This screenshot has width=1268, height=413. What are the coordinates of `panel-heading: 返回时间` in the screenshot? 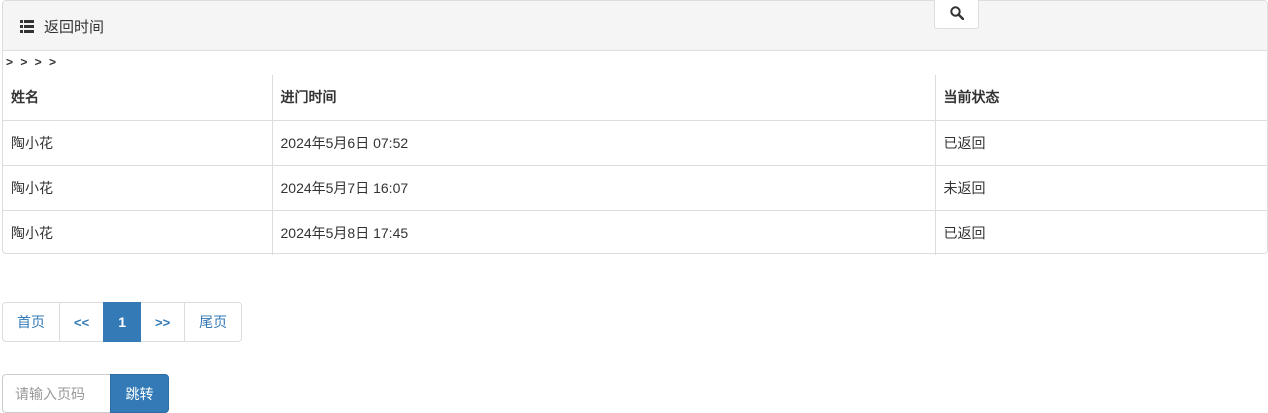 It's located at (635, 25).